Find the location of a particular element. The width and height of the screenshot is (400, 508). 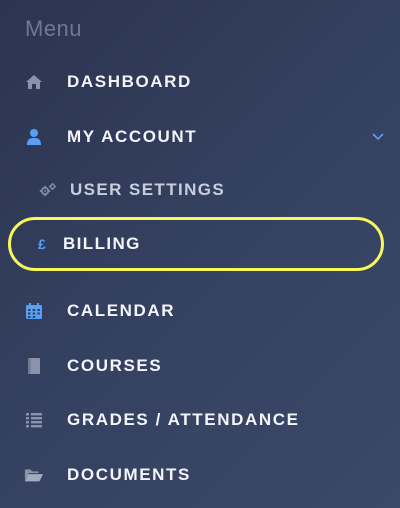

menu-item-my-account: MY ACCOUNT is located at coordinates (200, 137).